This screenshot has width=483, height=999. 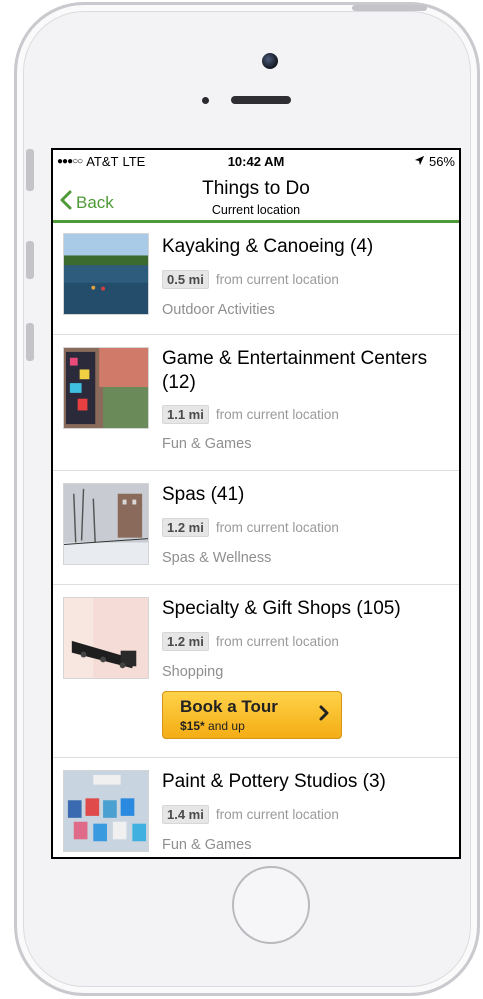 I want to click on status-bar: ●●●○○ AT&T LTE 10:42 AM 56%, so click(x=256, y=161).